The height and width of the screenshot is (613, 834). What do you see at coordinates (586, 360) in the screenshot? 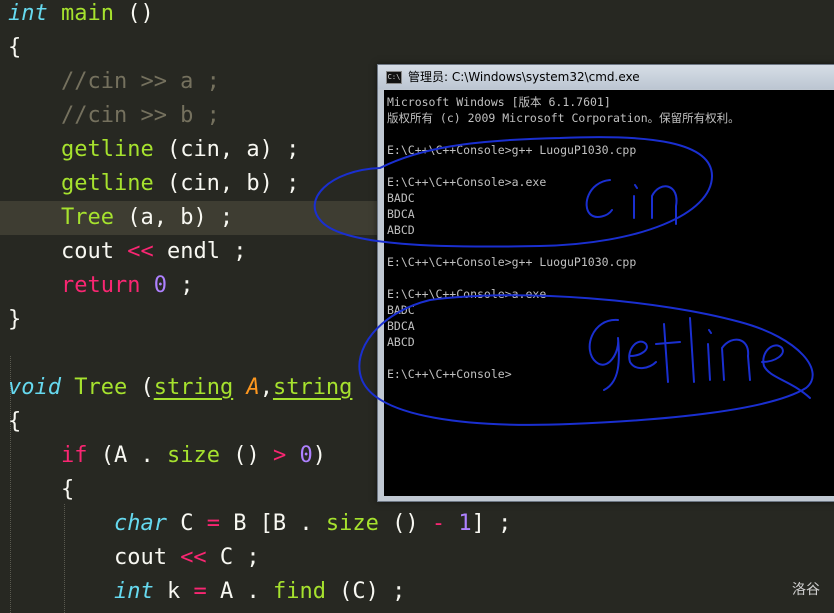
I see `ink-circle-getline` at bounding box center [586, 360].